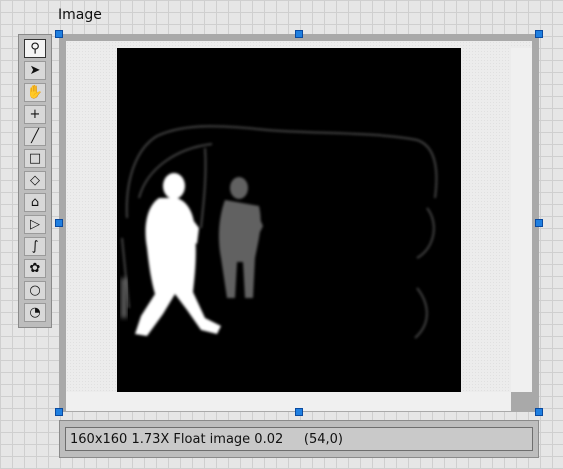 This screenshot has width=563, height=469. I want to click on oval-tool-icon: ○, so click(35, 290).